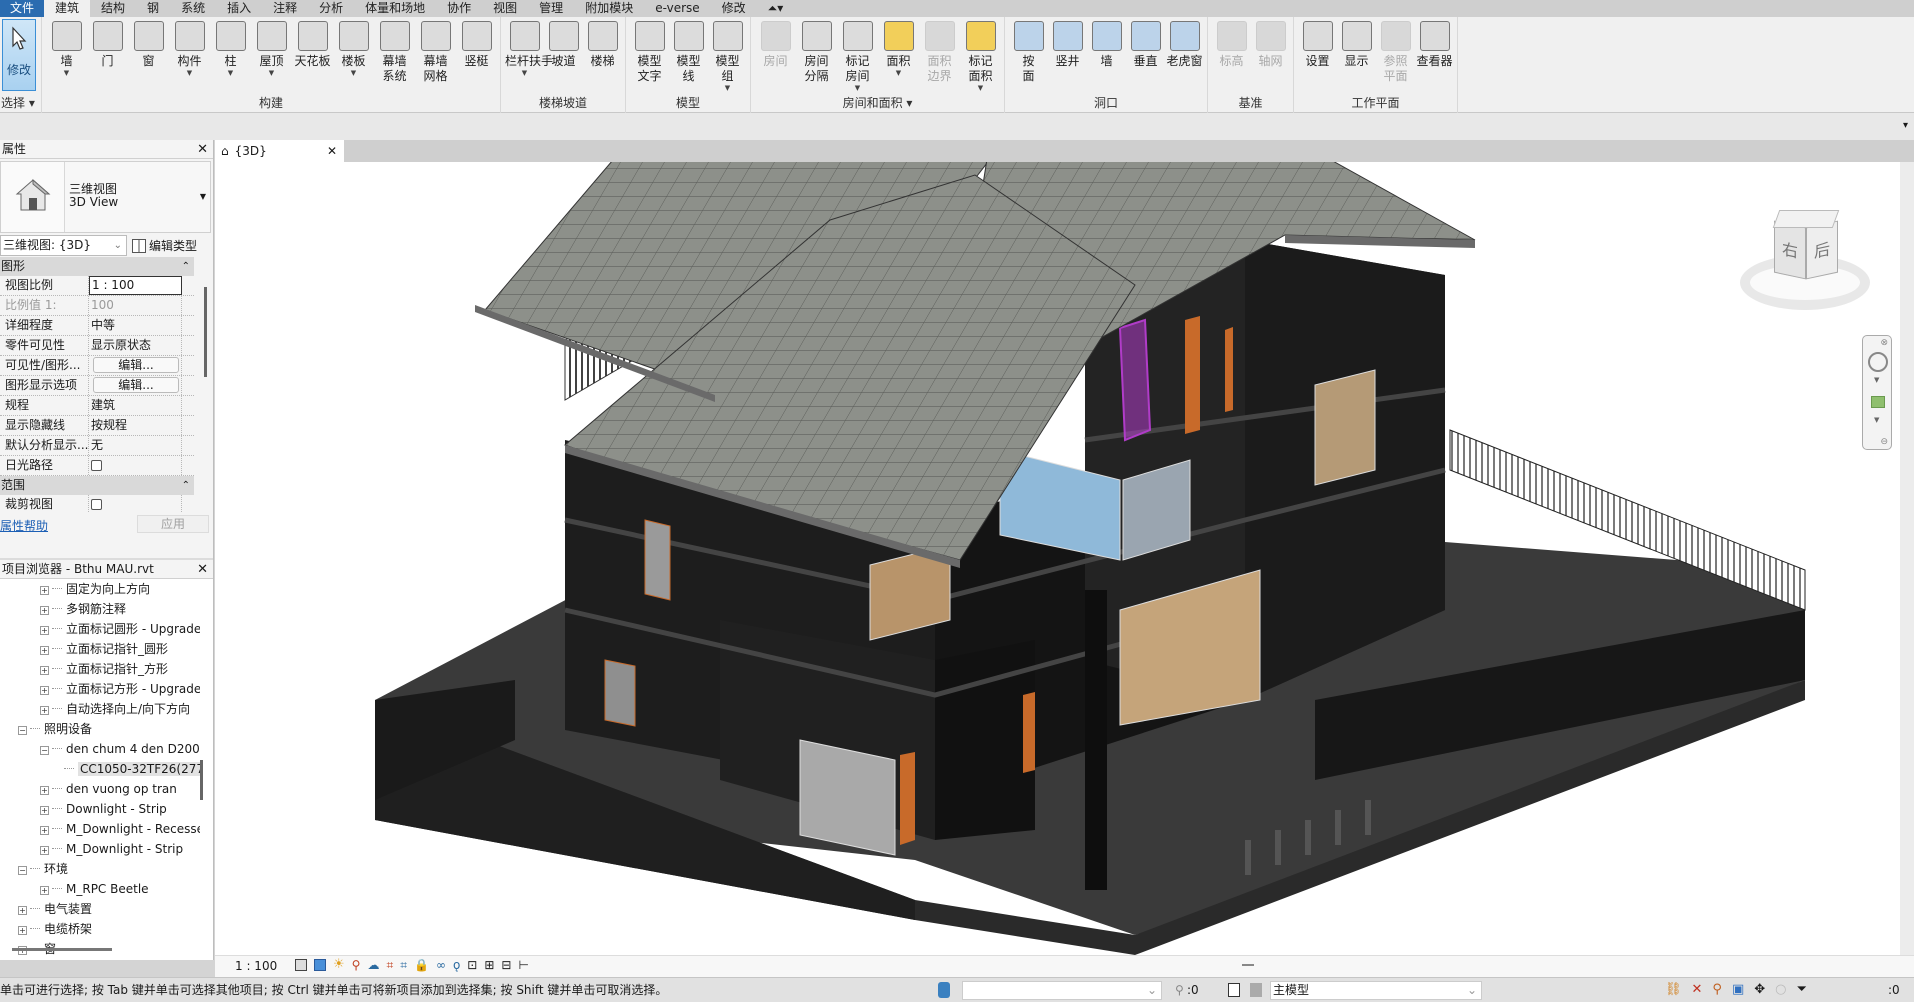 The width and height of the screenshot is (1914, 1002). Describe the element at coordinates (331, 8) in the screenshot. I see `menu-tab: 分析` at that location.